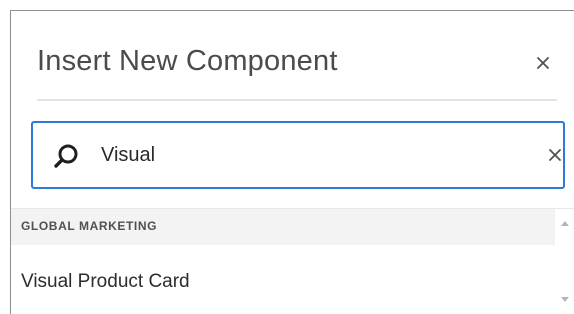 The width and height of the screenshot is (574, 314). What do you see at coordinates (291, 155) in the screenshot?
I see `search-input` at bounding box center [291, 155].